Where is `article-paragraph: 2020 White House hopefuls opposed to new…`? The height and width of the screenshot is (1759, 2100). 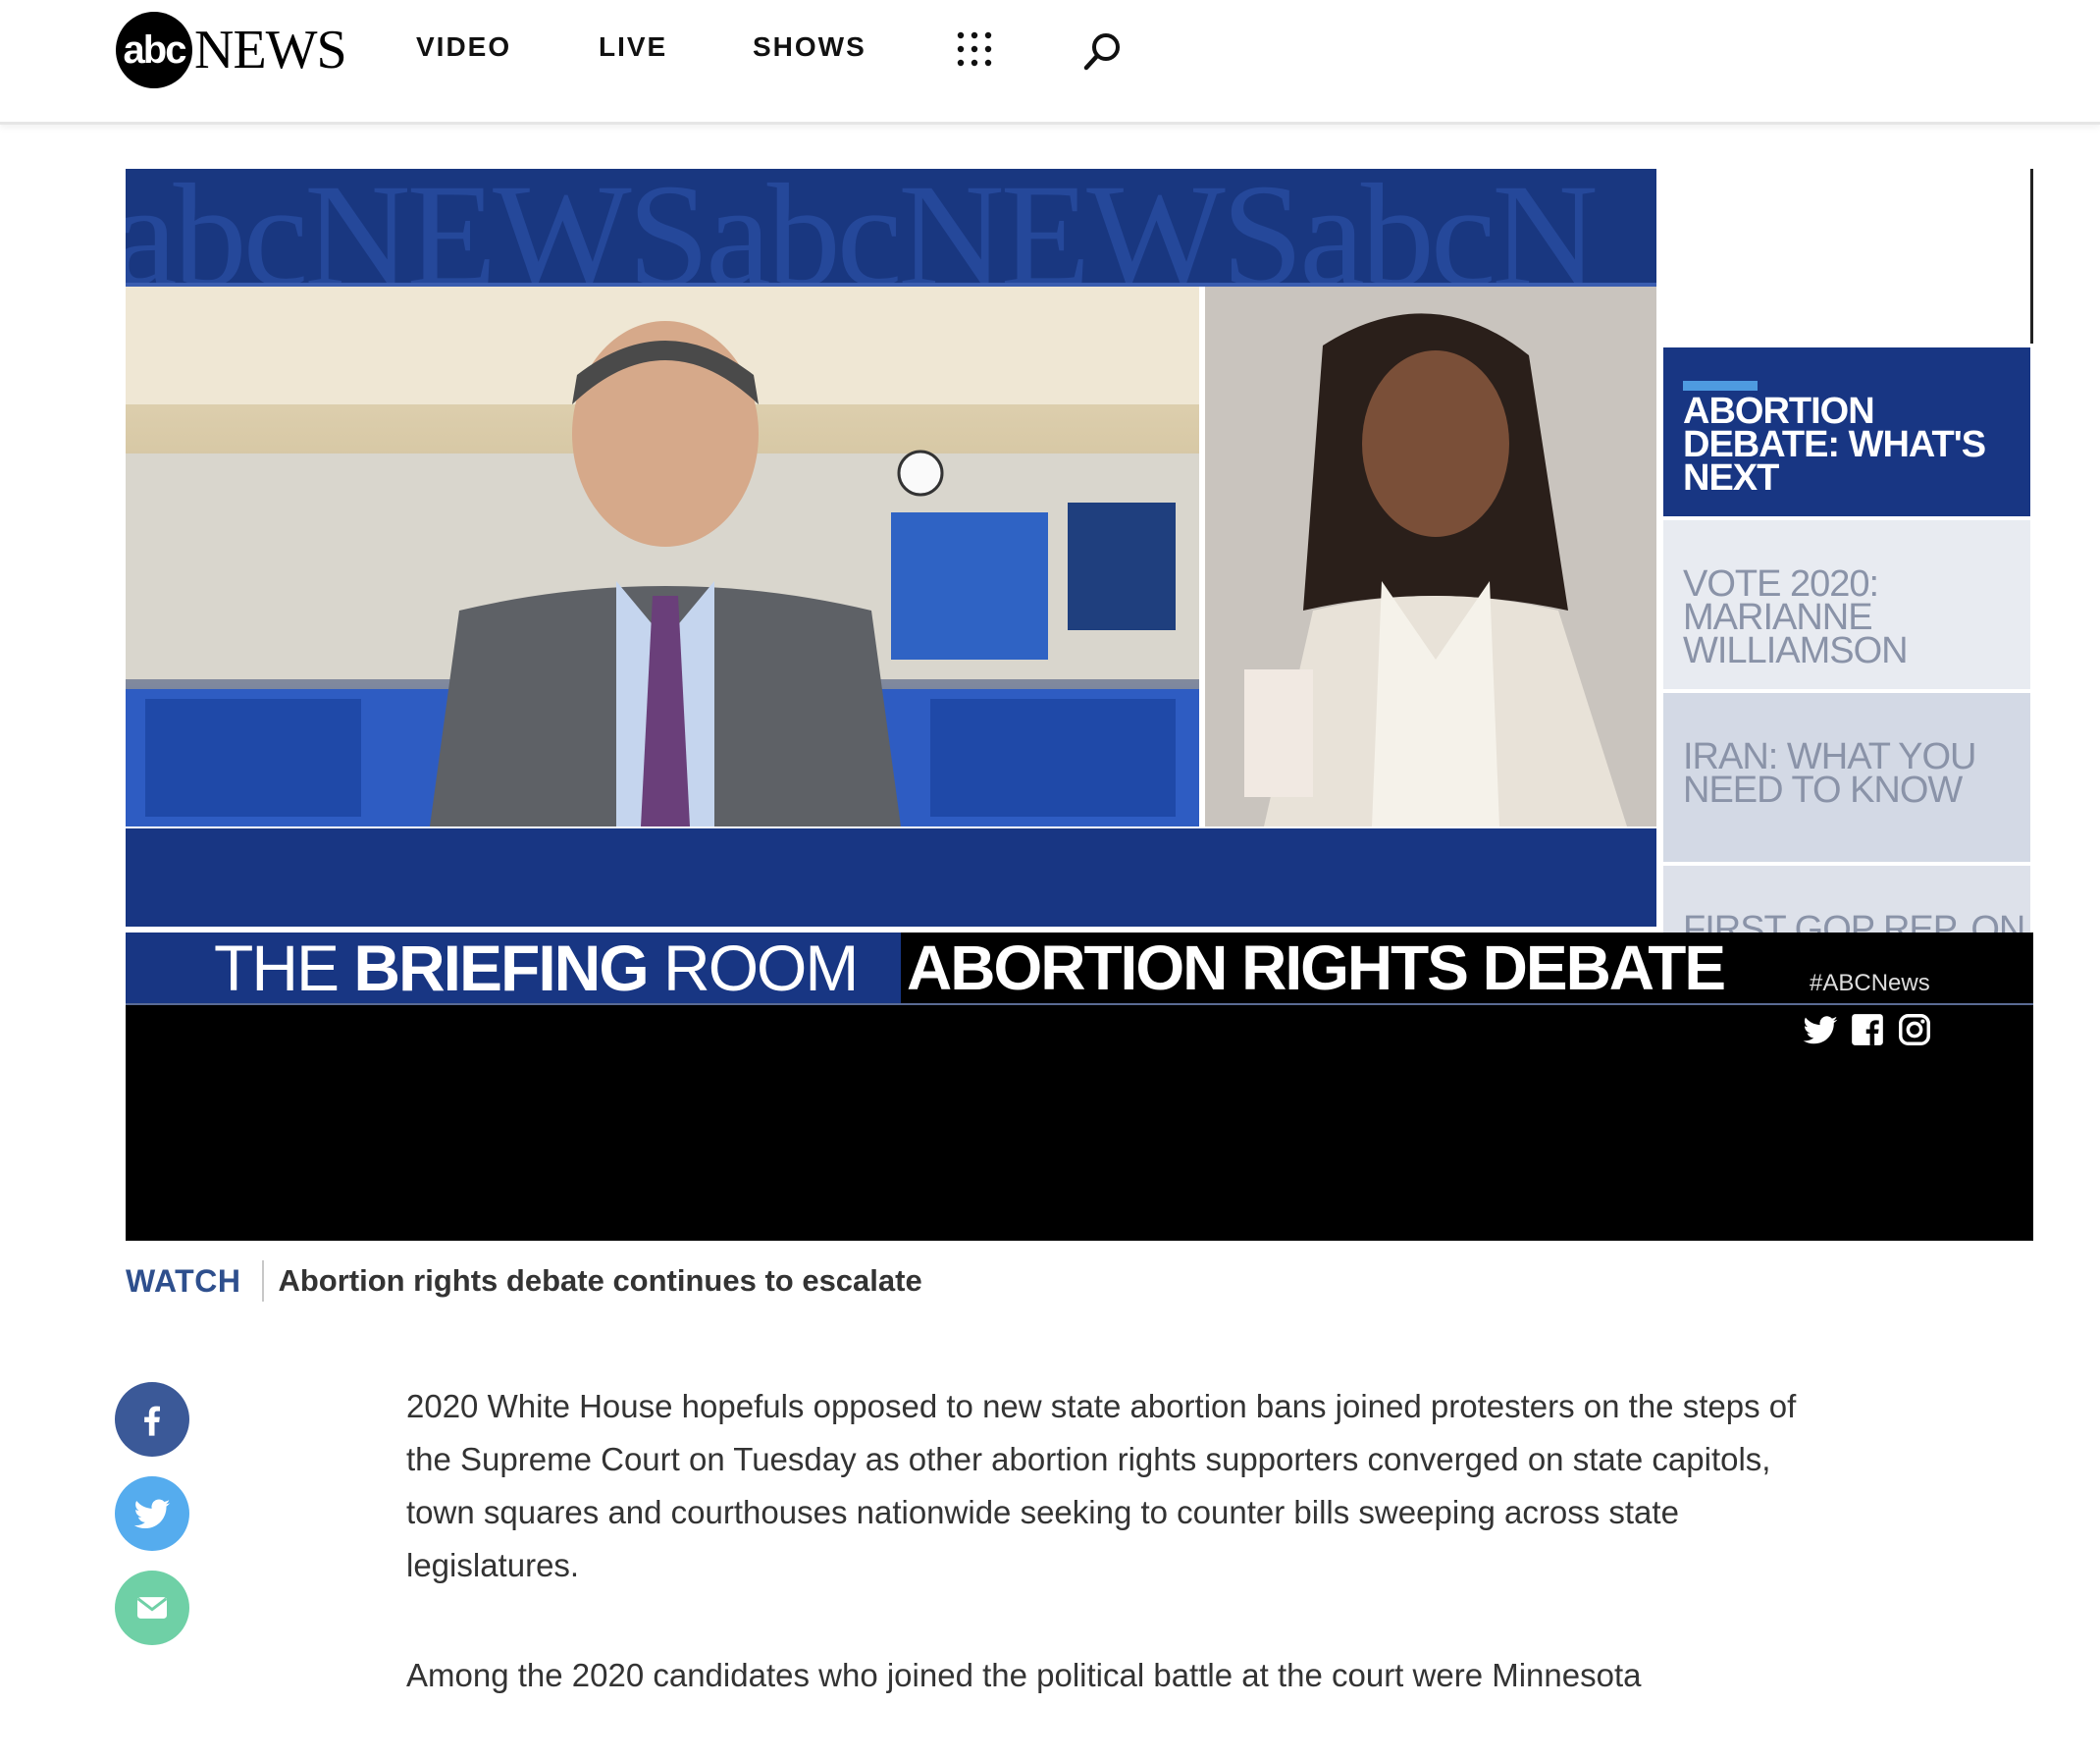
article-paragraph: 2020 White House hopefuls opposed to new… is located at coordinates (1101, 1486).